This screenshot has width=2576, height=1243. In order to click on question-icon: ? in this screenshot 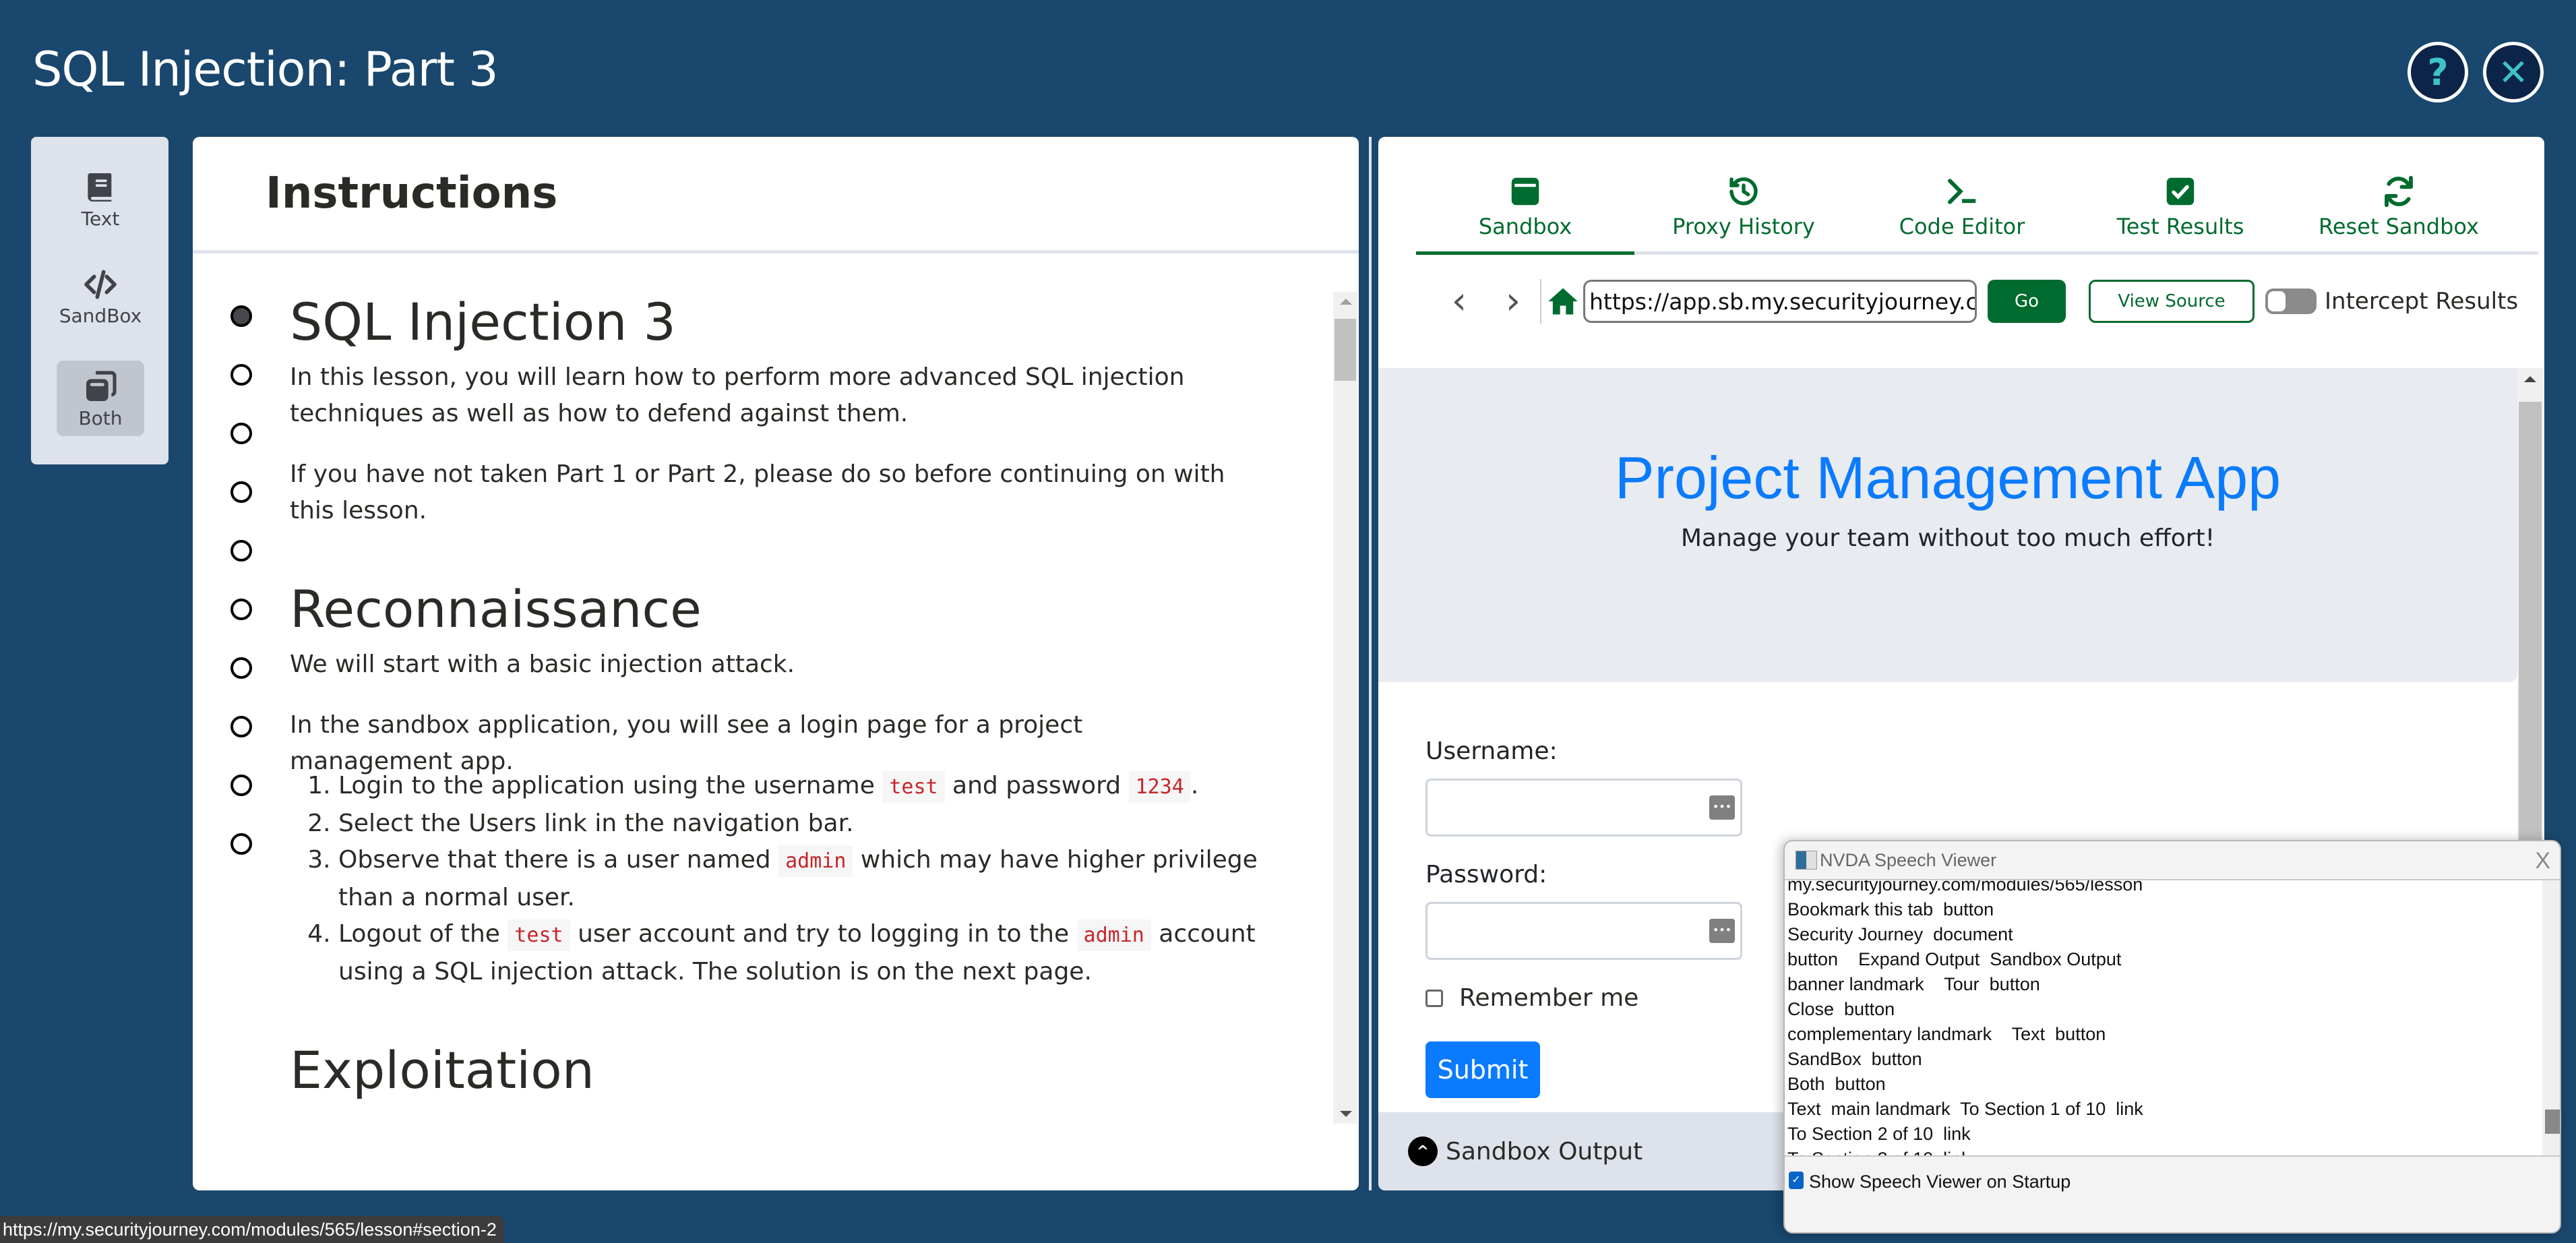, I will do `click(2438, 72)`.